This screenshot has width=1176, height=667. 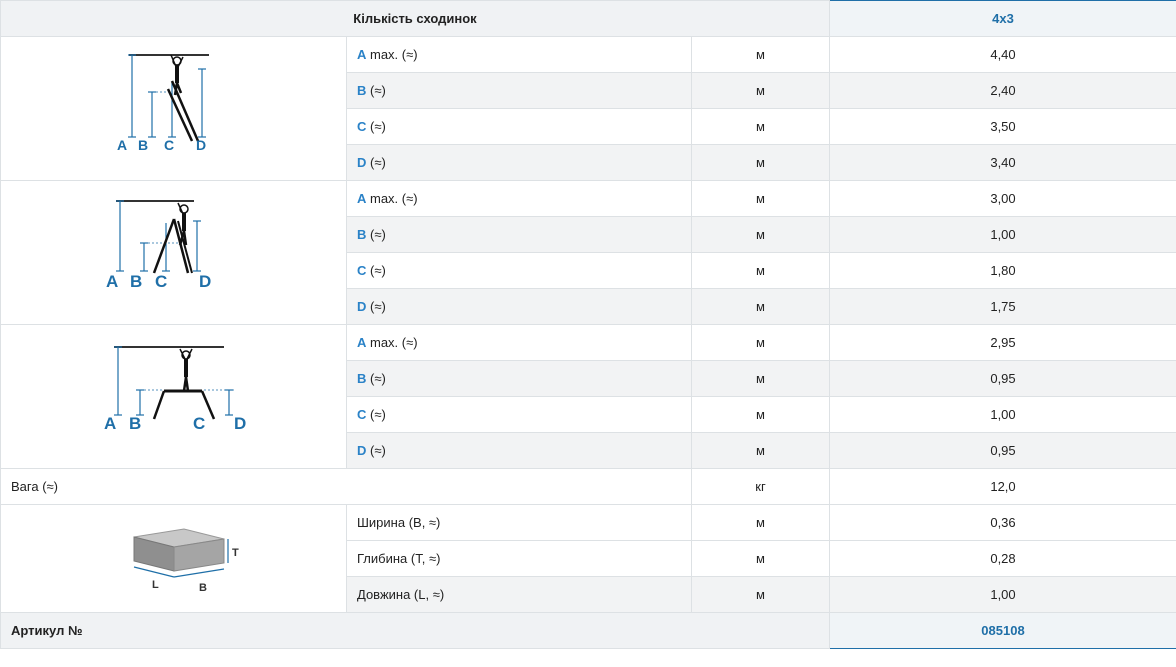 I want to click on value-cell: 0,36, so click(x=1002, y=522).